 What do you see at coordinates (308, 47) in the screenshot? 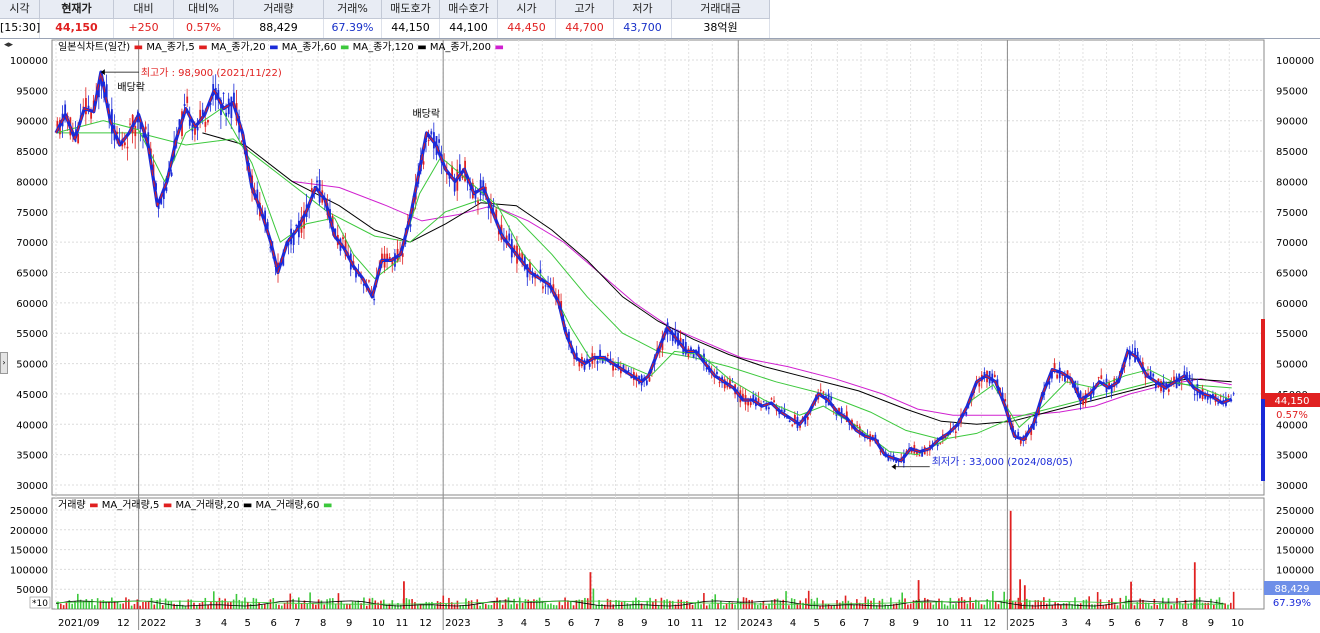
I see `price-legend-label: MA_종가,60` at bounding box center [308, 47].